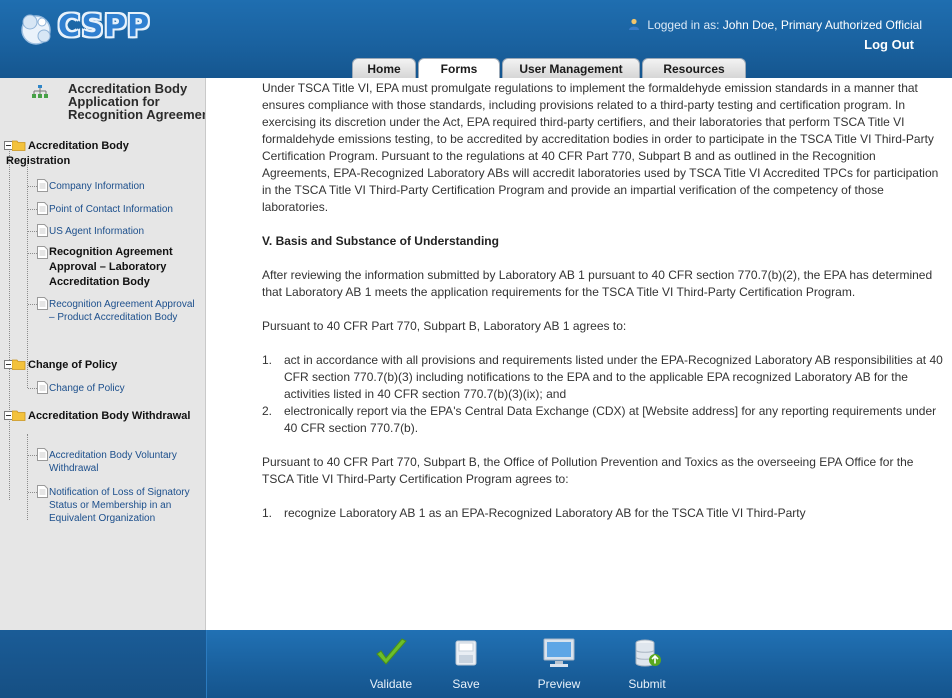 The image size is (952, 698). Describe the element at coordinates (125, 186) in the screenshot. I see `sidebar-item-company-information: Company Information` at that location.